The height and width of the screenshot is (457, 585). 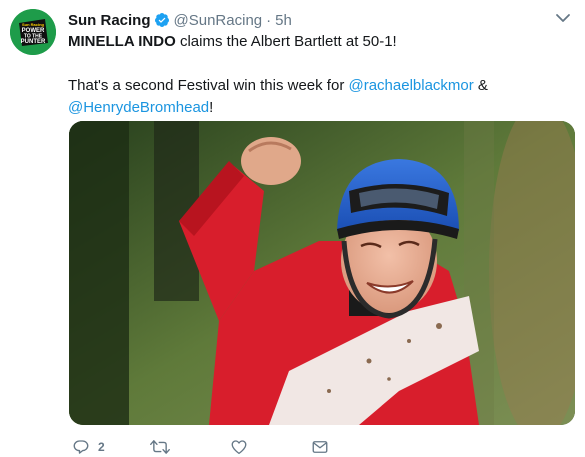 What do you see at coordinates (160, 447) in the screenshot?
I see `retweet-icon` at bounding box center [160, 447].